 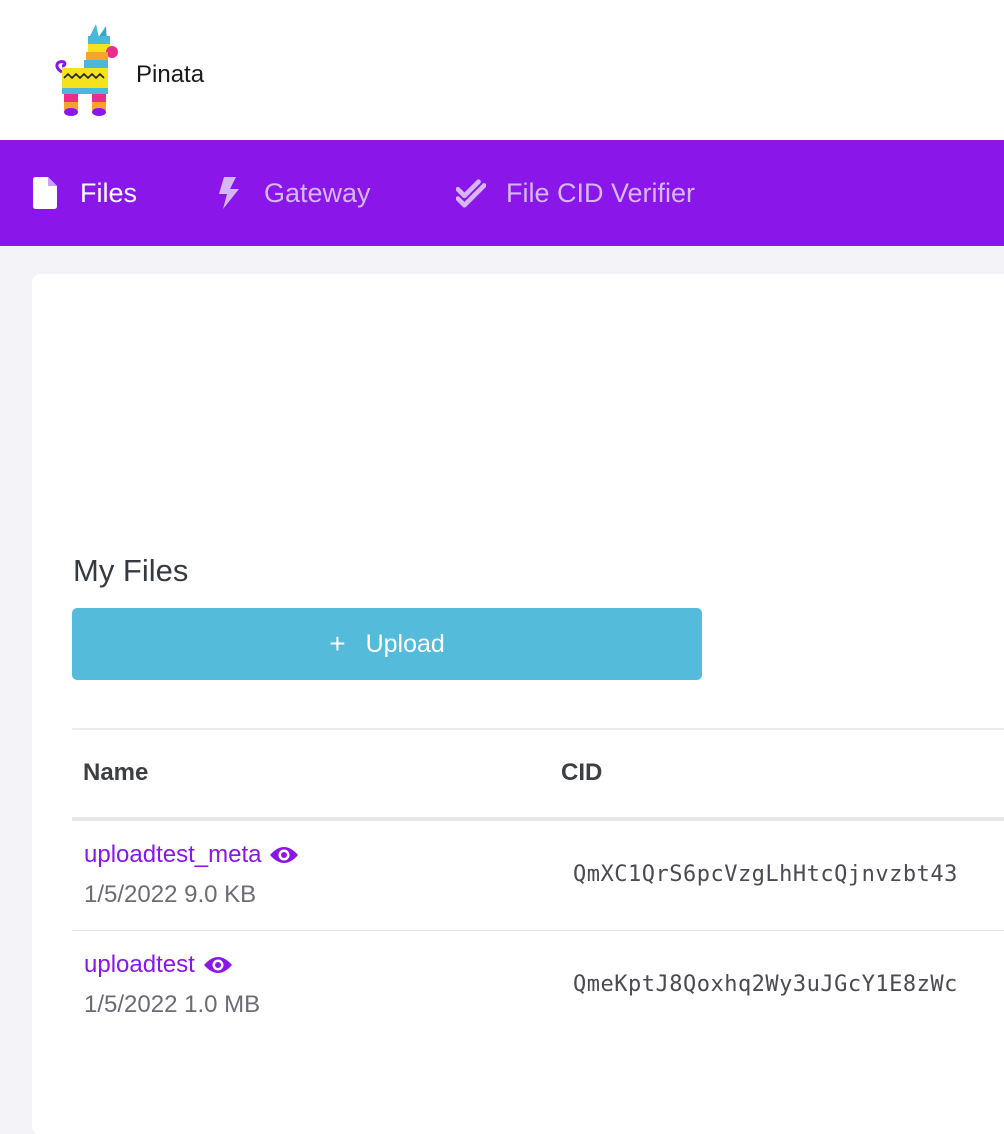 I want to click on upload-button-label: Upload, so click(x=405, y=643).